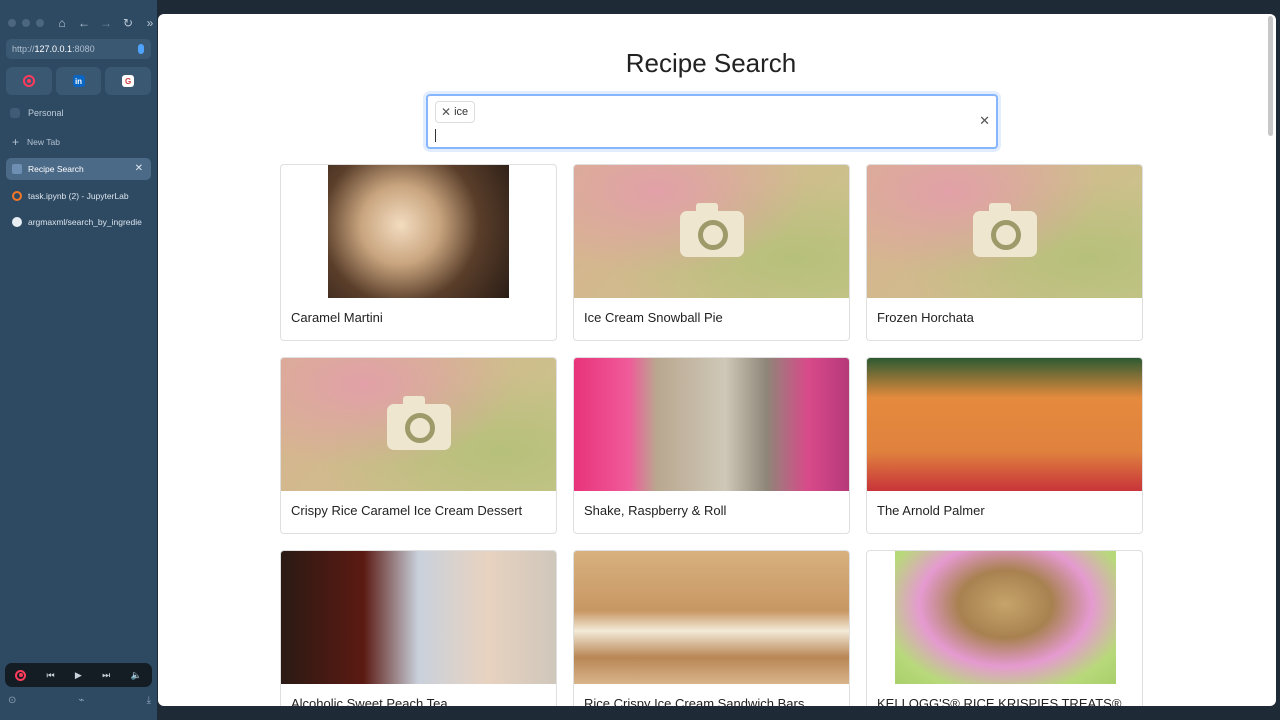  Describe the element at coordinates (23, 49) in the screenshot. I see `url-prefix: http://` at that location.